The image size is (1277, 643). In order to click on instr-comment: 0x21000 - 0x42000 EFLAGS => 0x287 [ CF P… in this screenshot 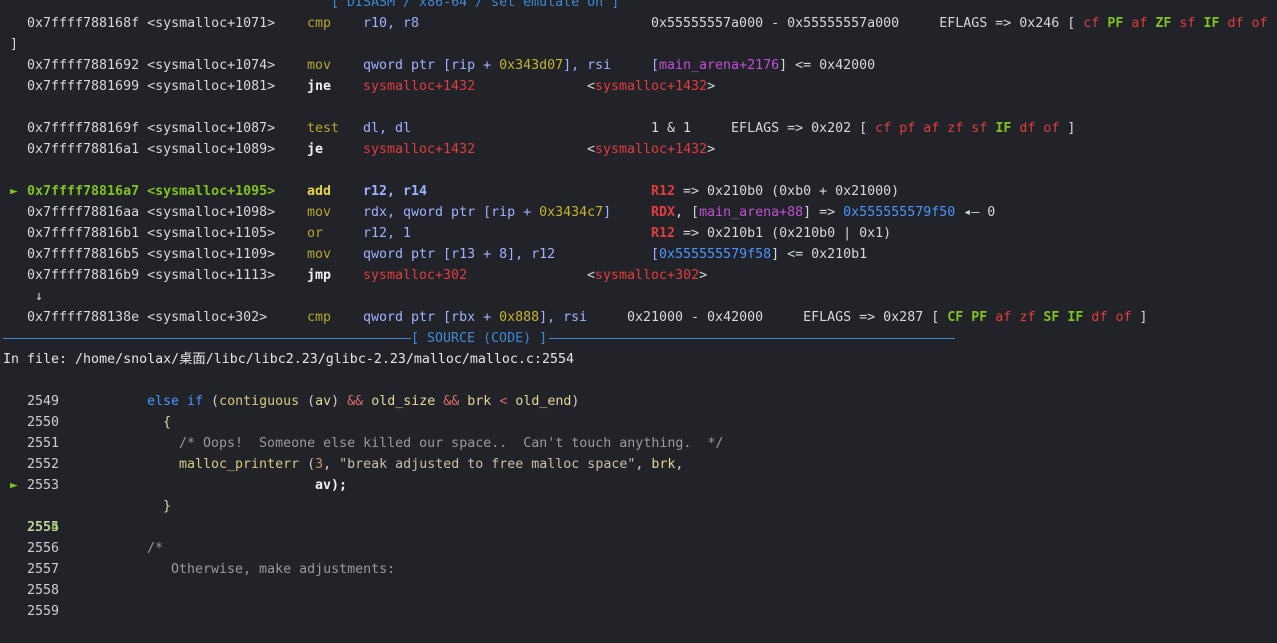, I will do `click(887, 317)`.